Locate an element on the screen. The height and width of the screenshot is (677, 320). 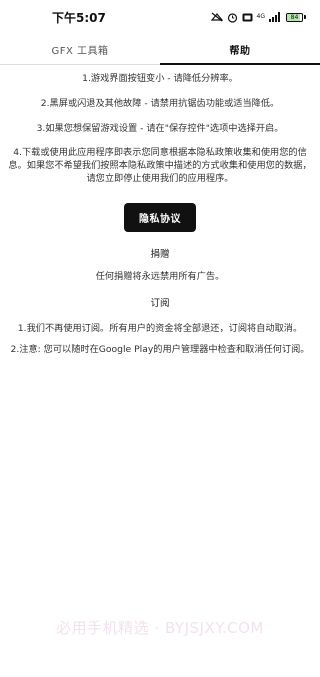
donation-title: 捐赠 is located at coordinates (160, 254).